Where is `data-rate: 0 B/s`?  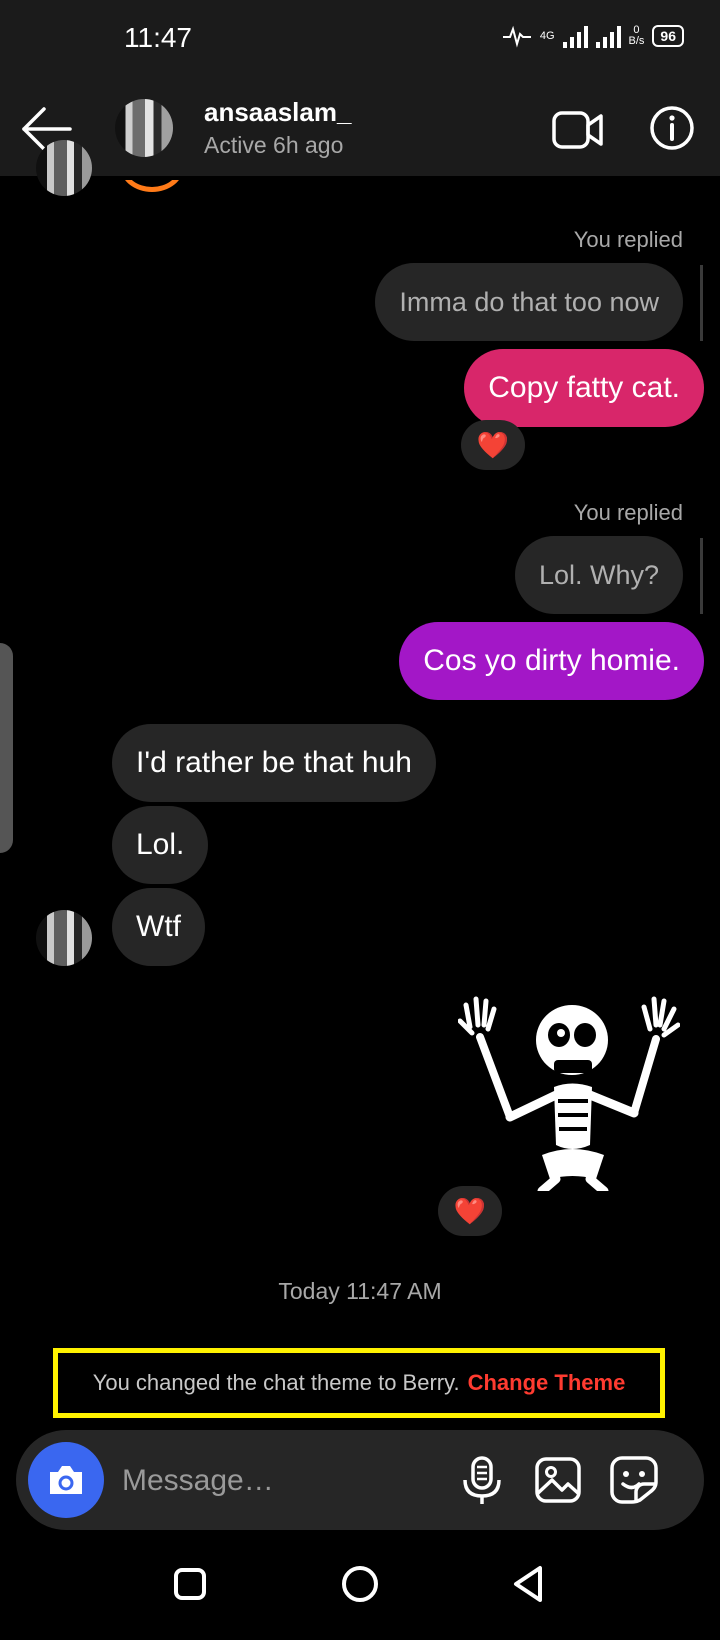
data-rate: 0 B/s is located at coordinates (637, 36).